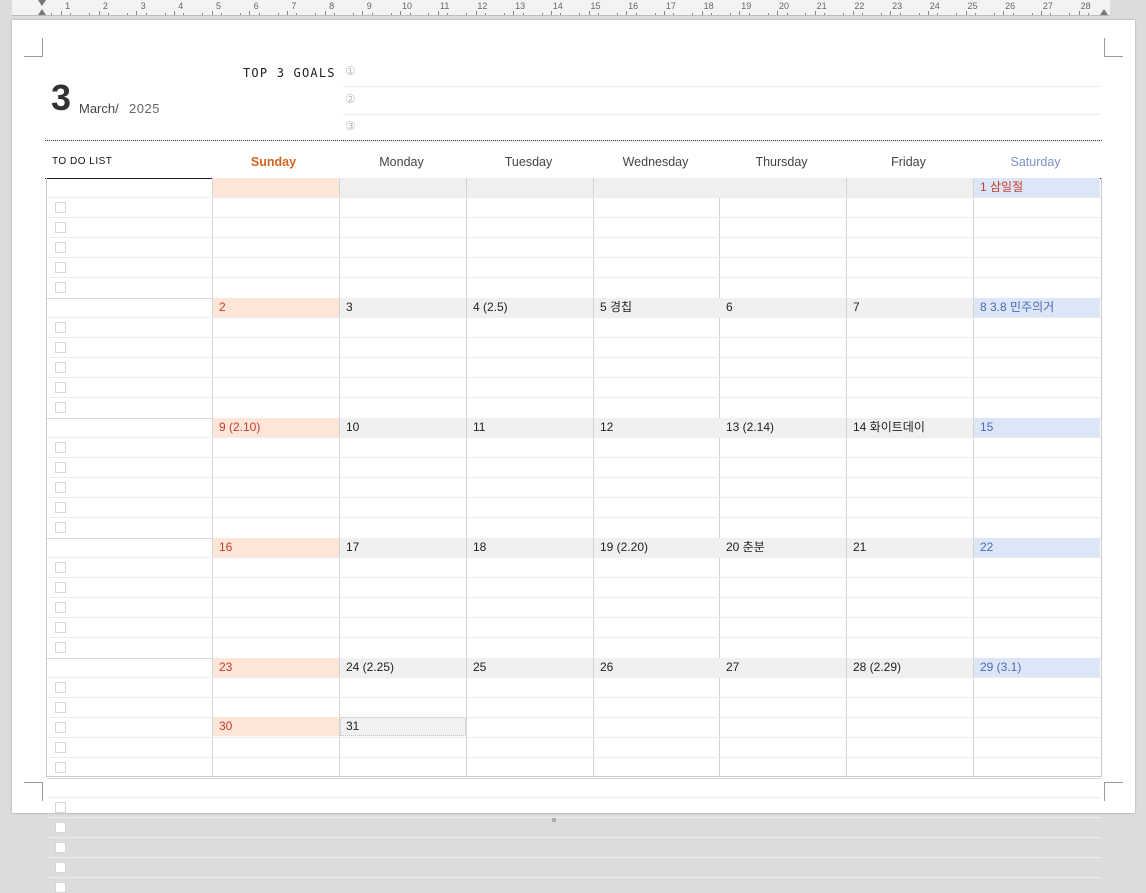 The width and height of the screenshot is (1146, 893). What do you see at coordinates (856, 307) in the screenshot?
I see `day-label: 7` at bounding box center [856, 307].